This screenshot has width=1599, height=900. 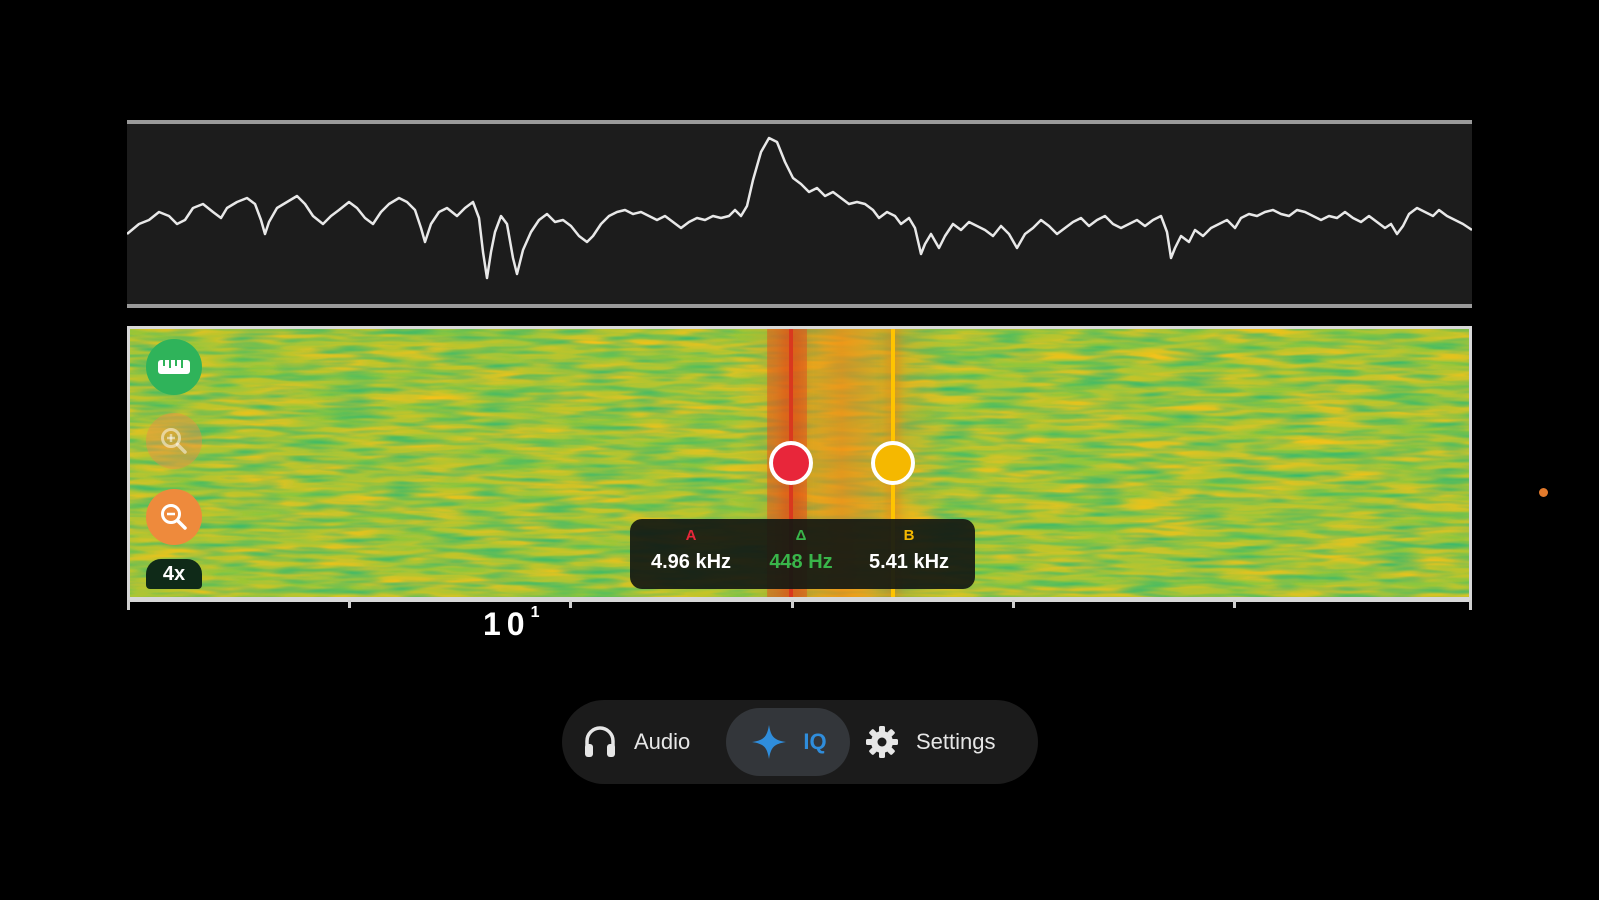 I want to click on axis-exponent: 1, so click(x=535, y=613).